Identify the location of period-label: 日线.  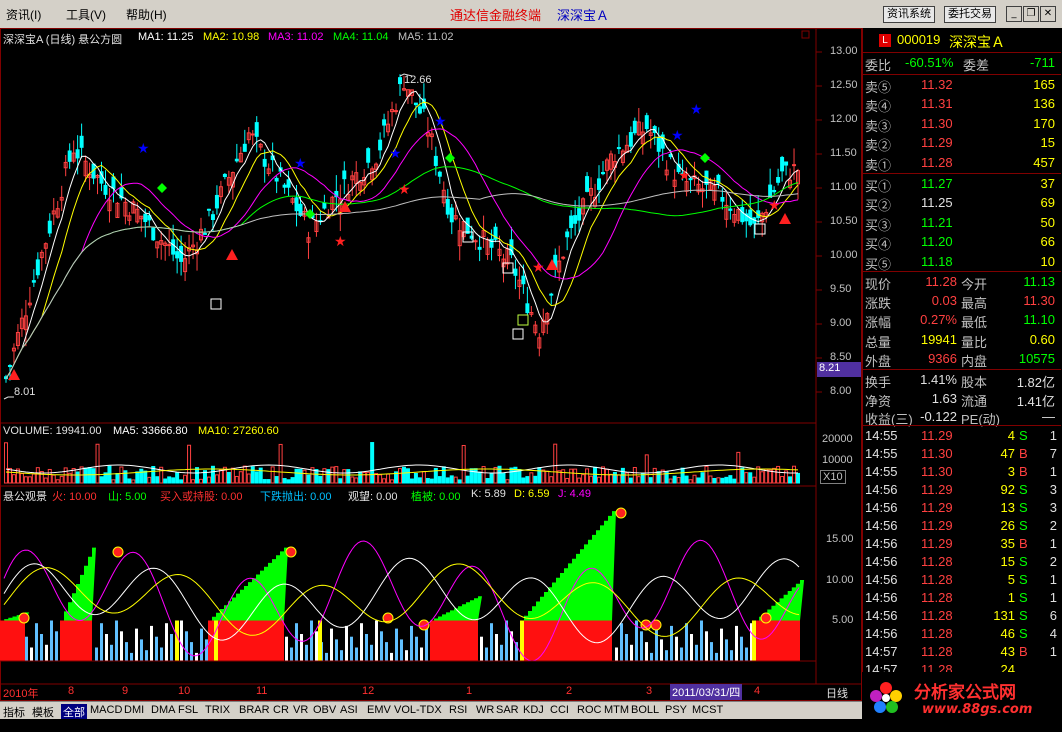
(837, 693).